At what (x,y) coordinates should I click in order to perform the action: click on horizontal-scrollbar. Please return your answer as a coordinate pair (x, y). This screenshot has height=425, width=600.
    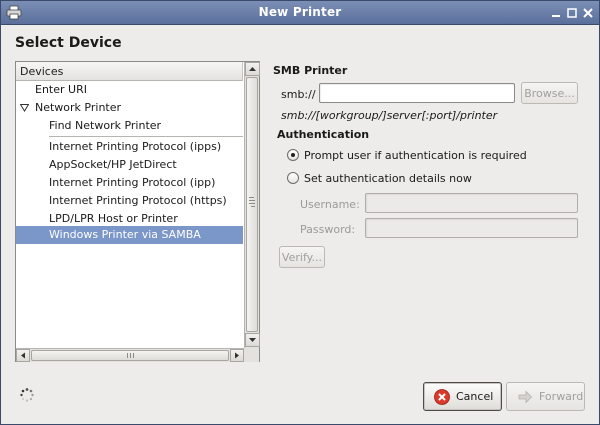
    Looking at the image, I should click on (130, 355).